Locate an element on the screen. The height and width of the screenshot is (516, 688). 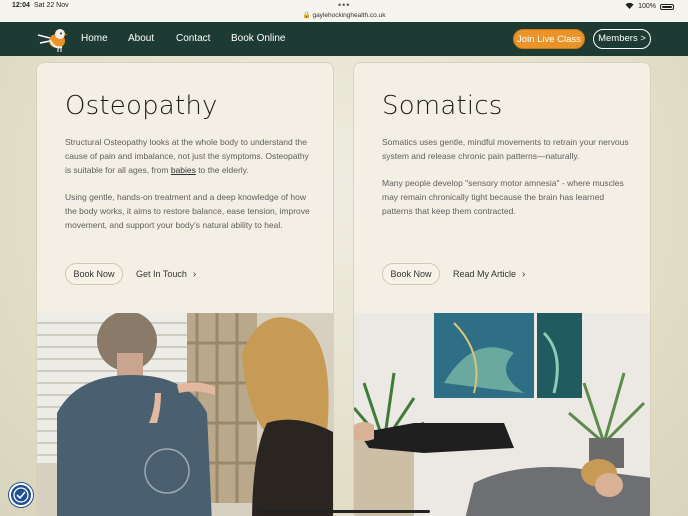
accessibility-icon is located at coordinates (21, 495).